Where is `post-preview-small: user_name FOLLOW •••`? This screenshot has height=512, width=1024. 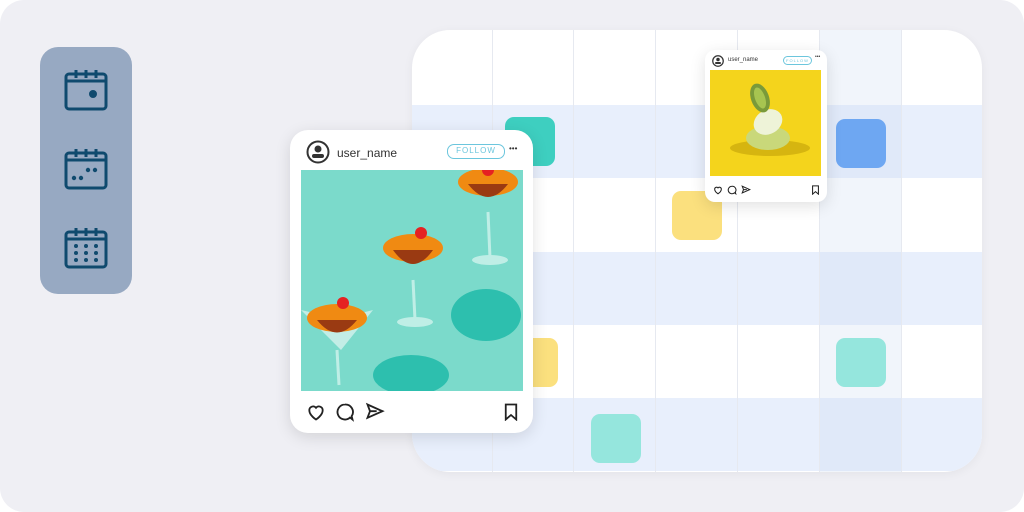 post-preview-small: user_name FOLLOW ••• is located at coordinates (766, 126).